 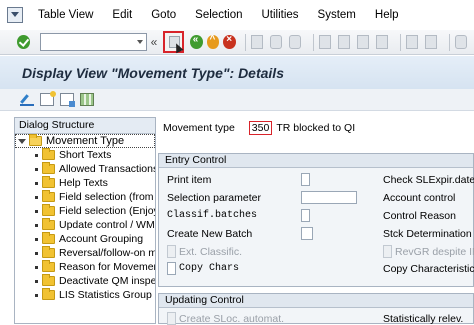 I want to click on application-toolbar, so click(x=237, y=100).